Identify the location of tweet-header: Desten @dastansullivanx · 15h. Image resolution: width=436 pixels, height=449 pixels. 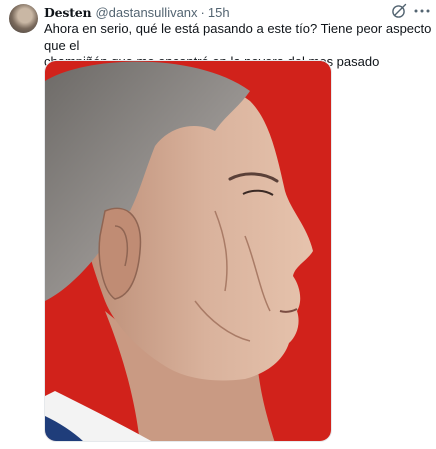
(137, 12).